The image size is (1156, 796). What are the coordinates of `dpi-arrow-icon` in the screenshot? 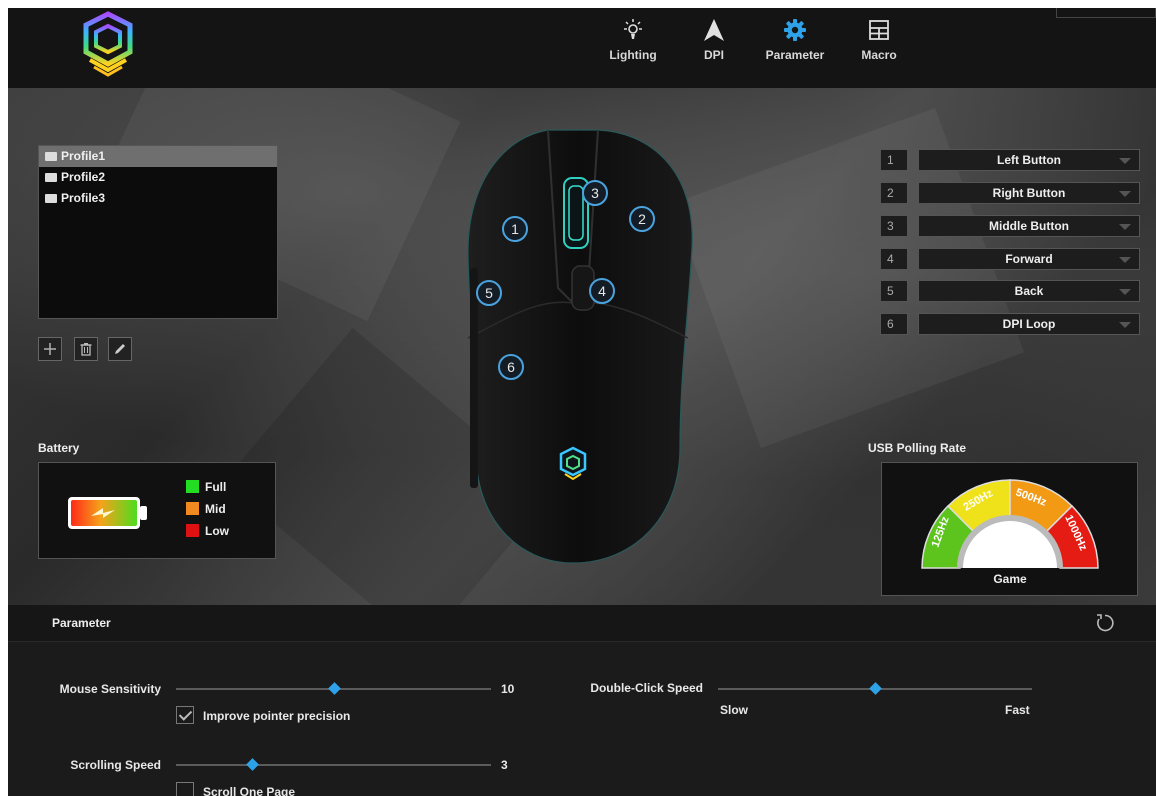 It's located at (714, 30).